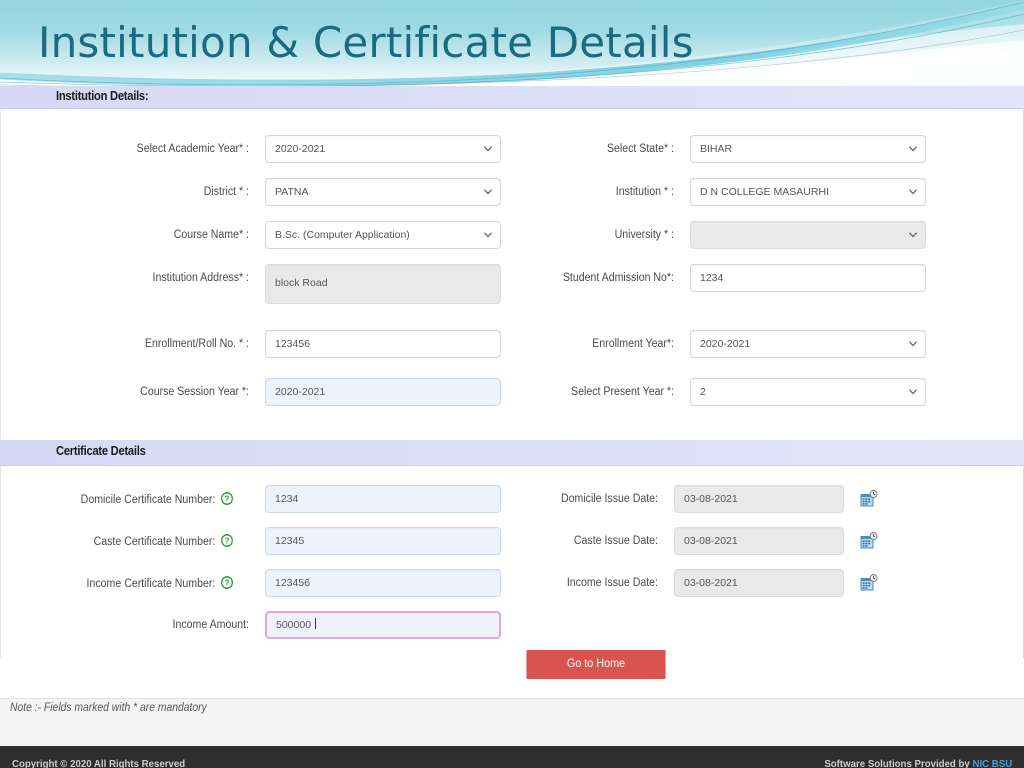 Image resolution: width=1024 pixels, height=768 pixels. What do you see at coordinates (293, 583) in the screenshot?
I see `value-income-certificate-number: 123456` at bounding box center [293, 583].